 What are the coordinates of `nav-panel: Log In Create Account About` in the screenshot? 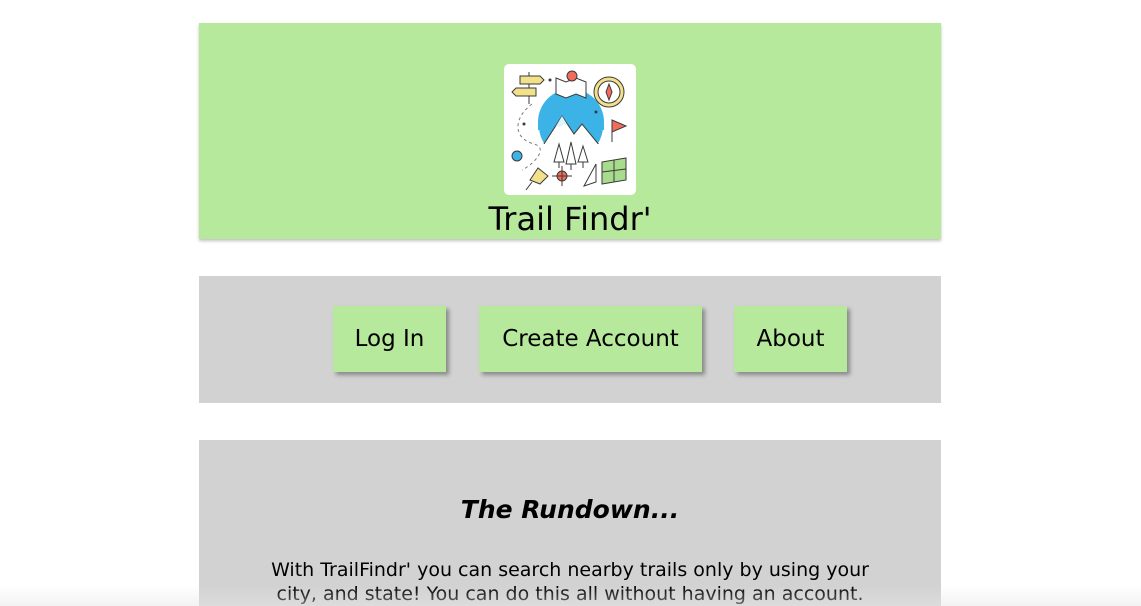 It's located at (570, 339).